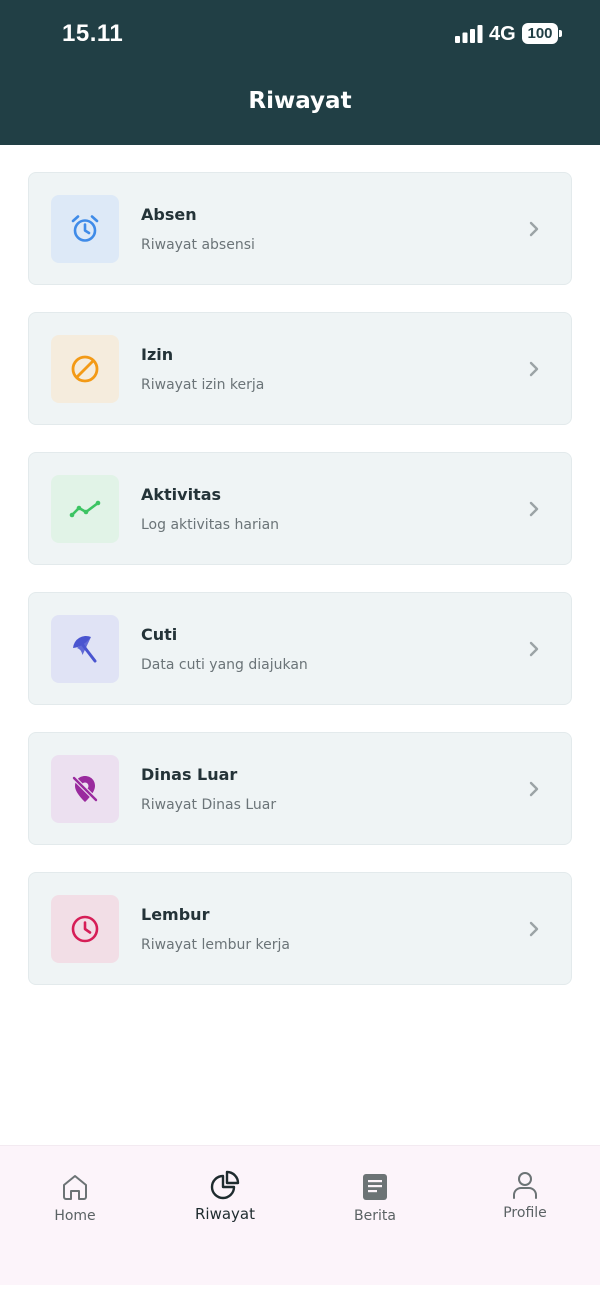 This screenshot has height=1298, width=600. What do you see at coordinates (540, 33) in the screenshot?
I see `battery-icon: 100` at bounding box center [540, 33].